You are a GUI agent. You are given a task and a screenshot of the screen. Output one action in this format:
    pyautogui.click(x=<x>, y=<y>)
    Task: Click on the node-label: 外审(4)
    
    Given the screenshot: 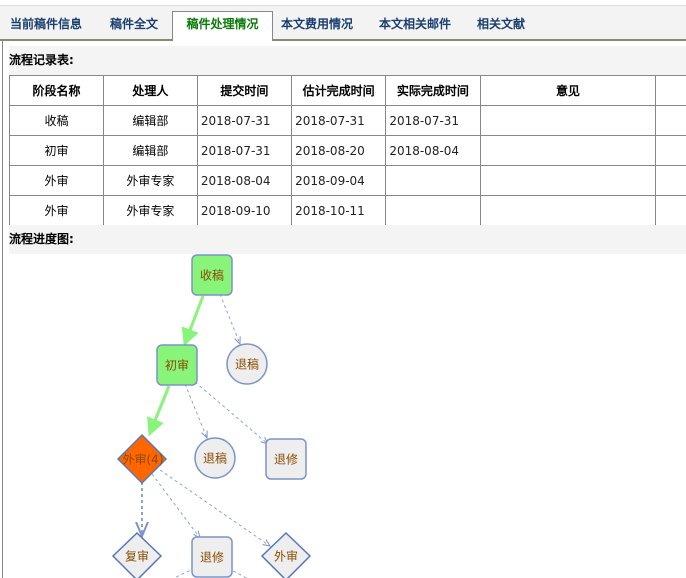 What is the action you would take?
    pyautogui.click(x=143, y=459)
    